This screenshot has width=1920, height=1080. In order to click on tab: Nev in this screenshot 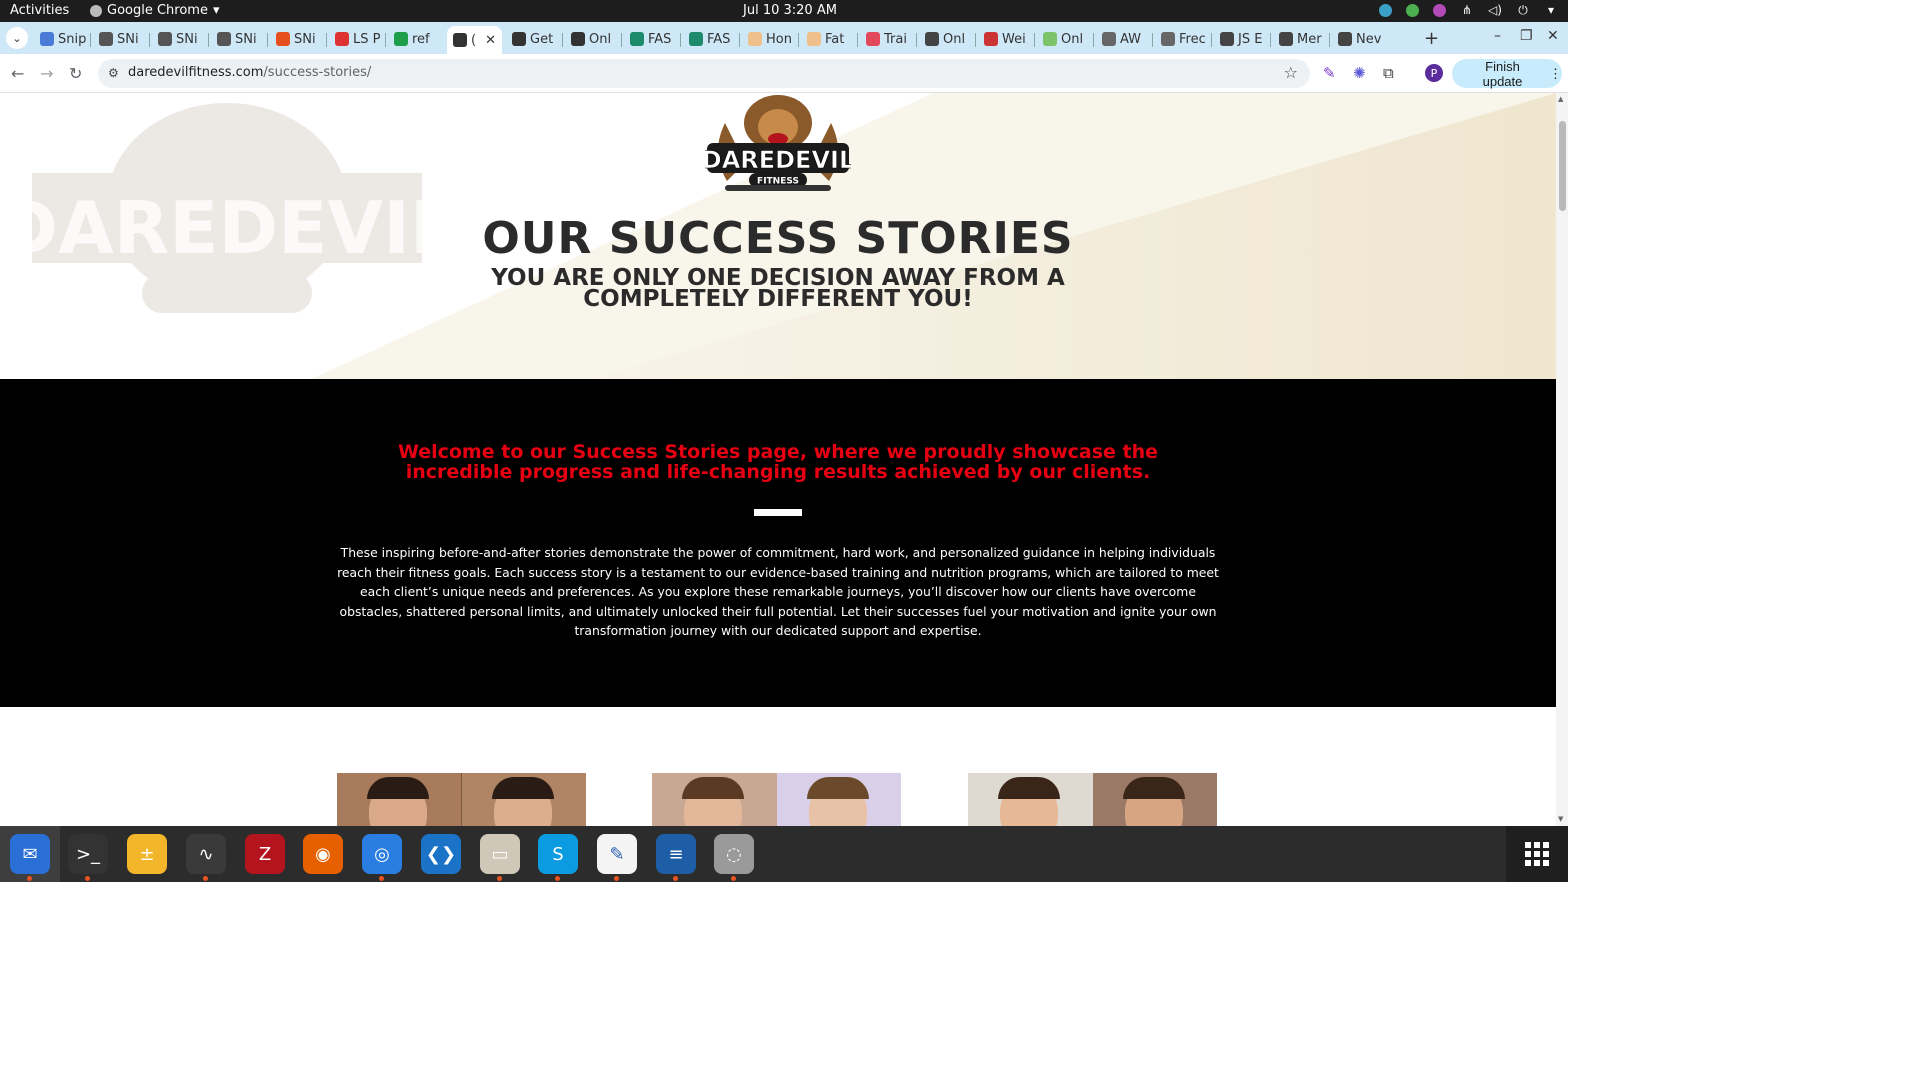, I will do `click(1359, 39)`.